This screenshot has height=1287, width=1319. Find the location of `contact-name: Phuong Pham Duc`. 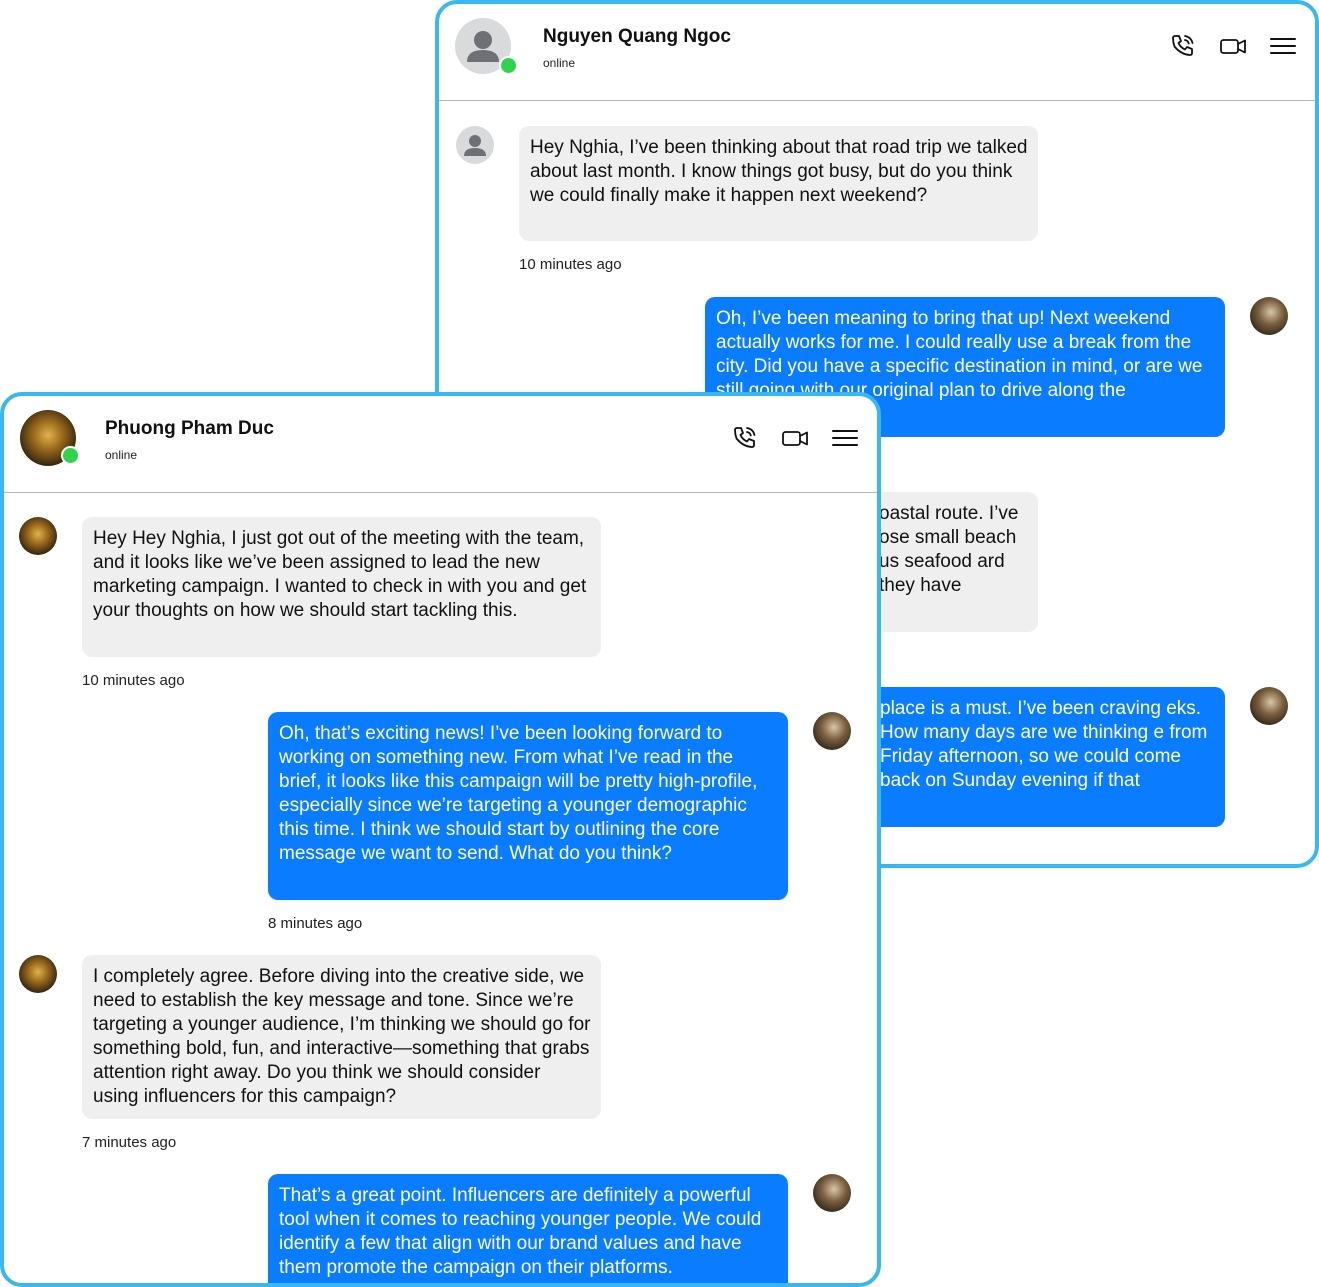

contact-name: Phuong Pham Duc is located at coordinates (189, 428).